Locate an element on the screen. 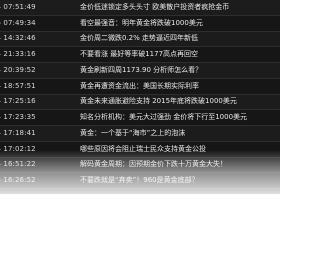  news-headline-link: 哪些原因将会阻止瑞士民众支持黄金公投 is located at coordinates (173, 149).